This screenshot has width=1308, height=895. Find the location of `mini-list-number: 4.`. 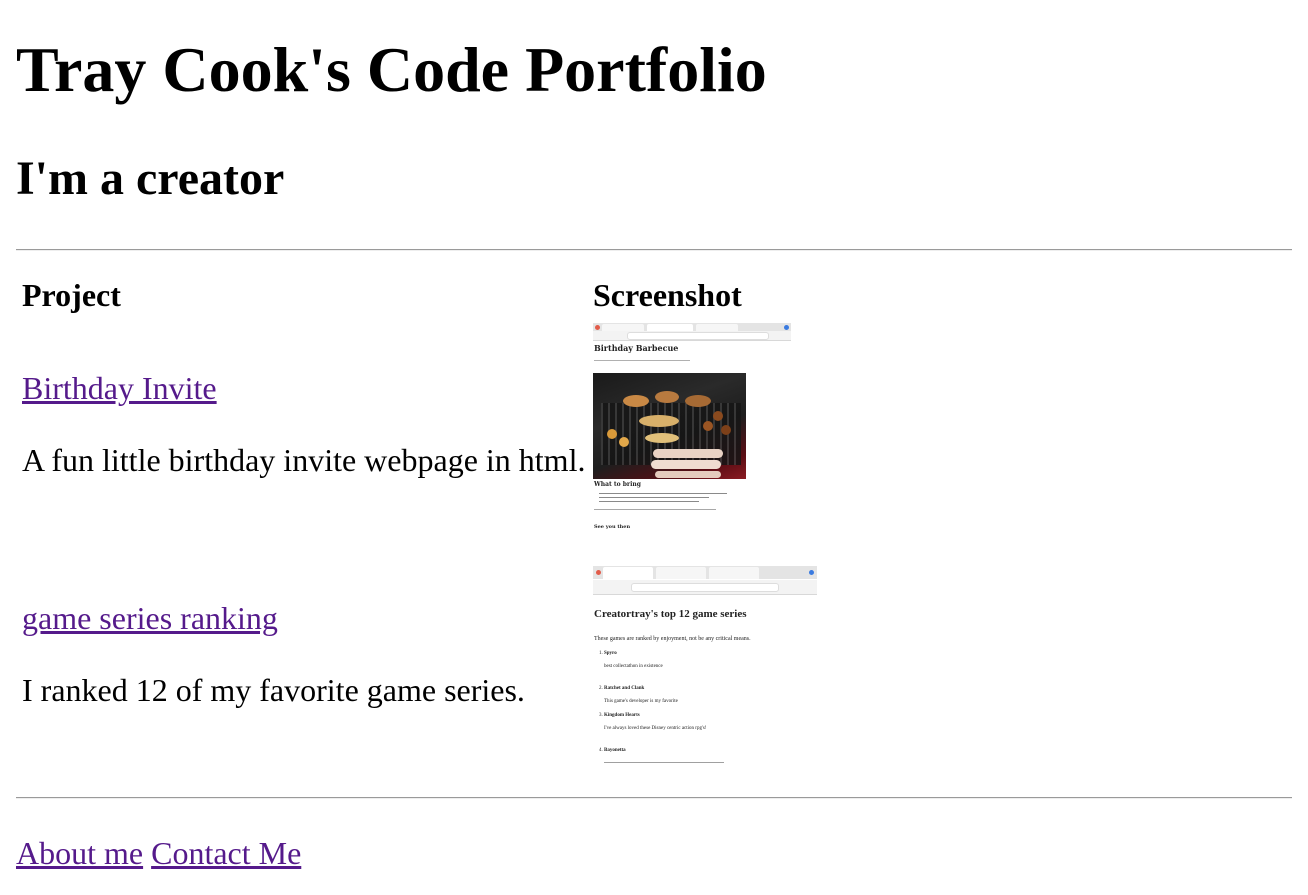

mini-list-number: 4. is located at coordinates (601, 750).